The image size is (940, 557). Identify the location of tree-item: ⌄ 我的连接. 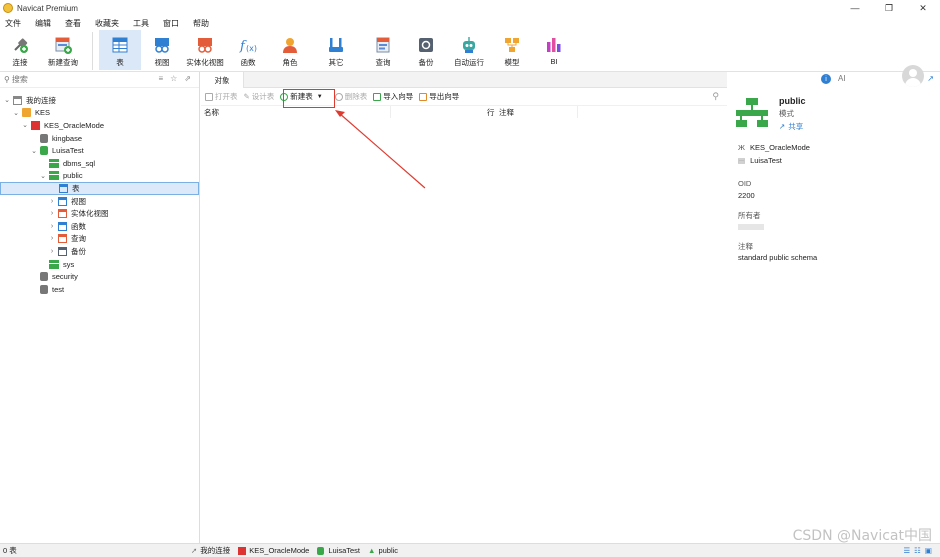
(99, 100).